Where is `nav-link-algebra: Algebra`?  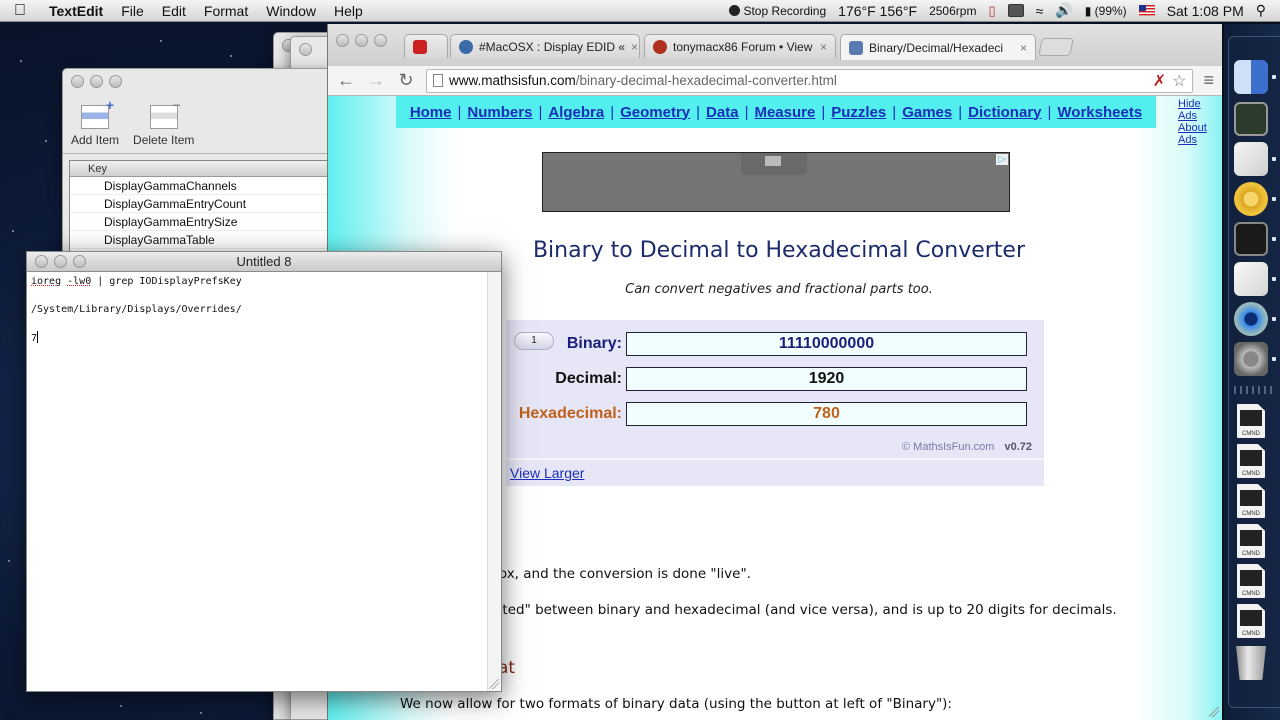 nav-link-algebra: Algebra is located at coordinates (576, 112).